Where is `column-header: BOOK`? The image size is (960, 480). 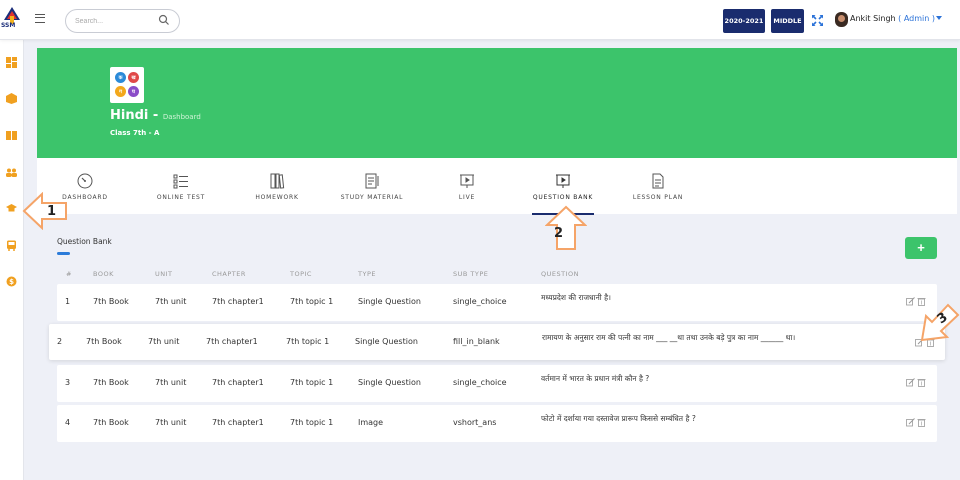 column-header: BOOK is located at coordinates (103, 274).